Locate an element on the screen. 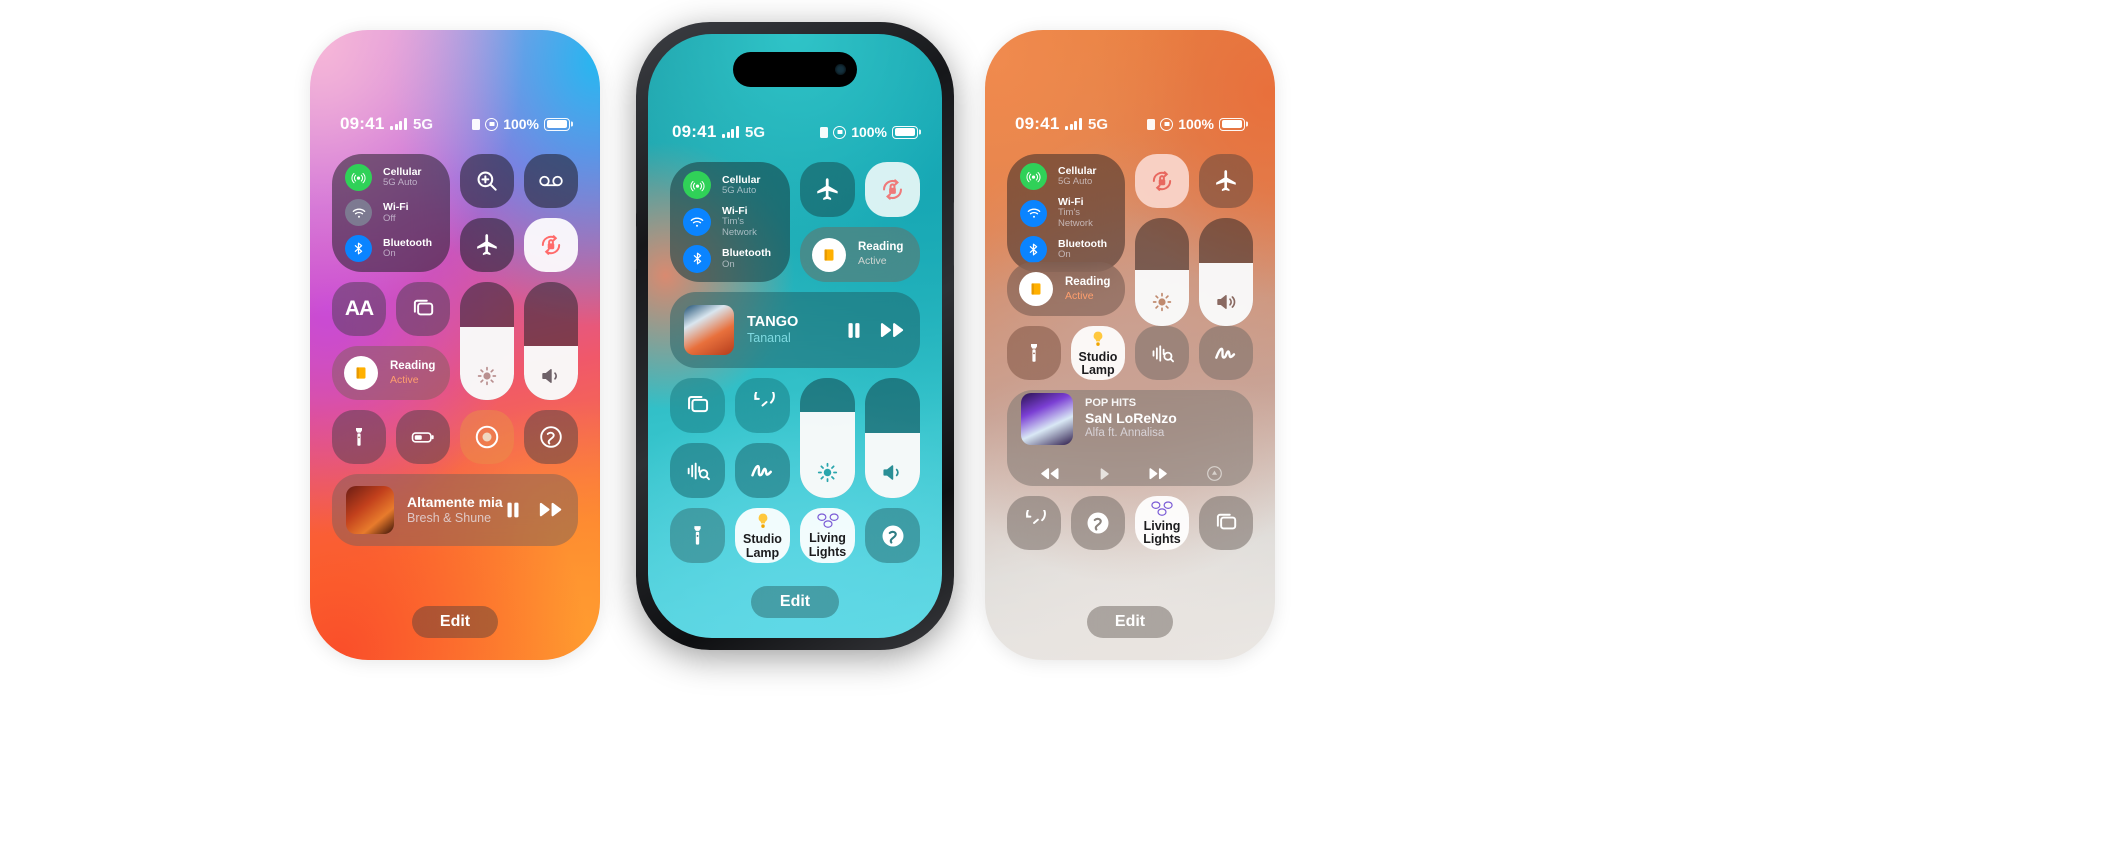  timer-icon is located at coordinates (764, 399).